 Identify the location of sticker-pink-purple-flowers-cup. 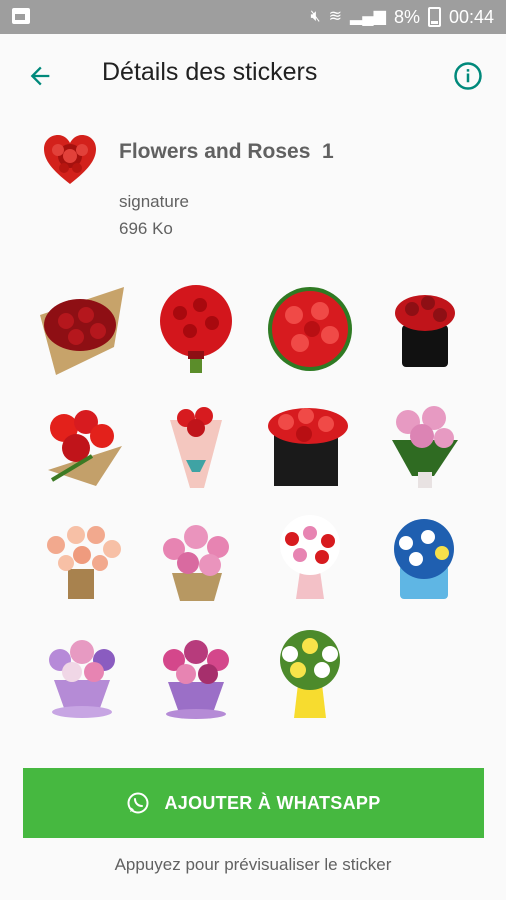
(196, 676).